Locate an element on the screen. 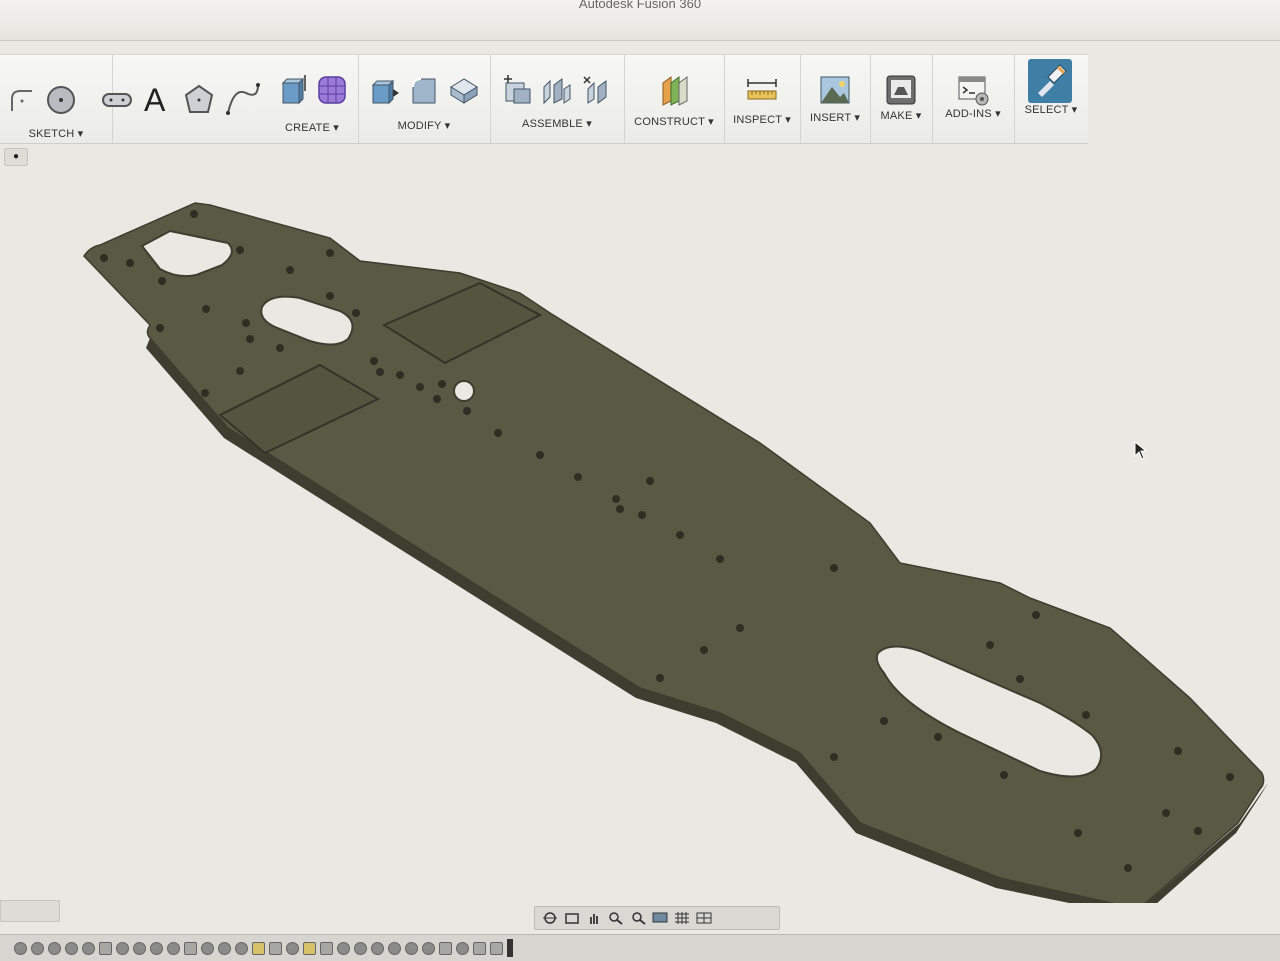 This screenshot has width=1280, height=961. 3d-print-icon is located at coordinates (901, 90).